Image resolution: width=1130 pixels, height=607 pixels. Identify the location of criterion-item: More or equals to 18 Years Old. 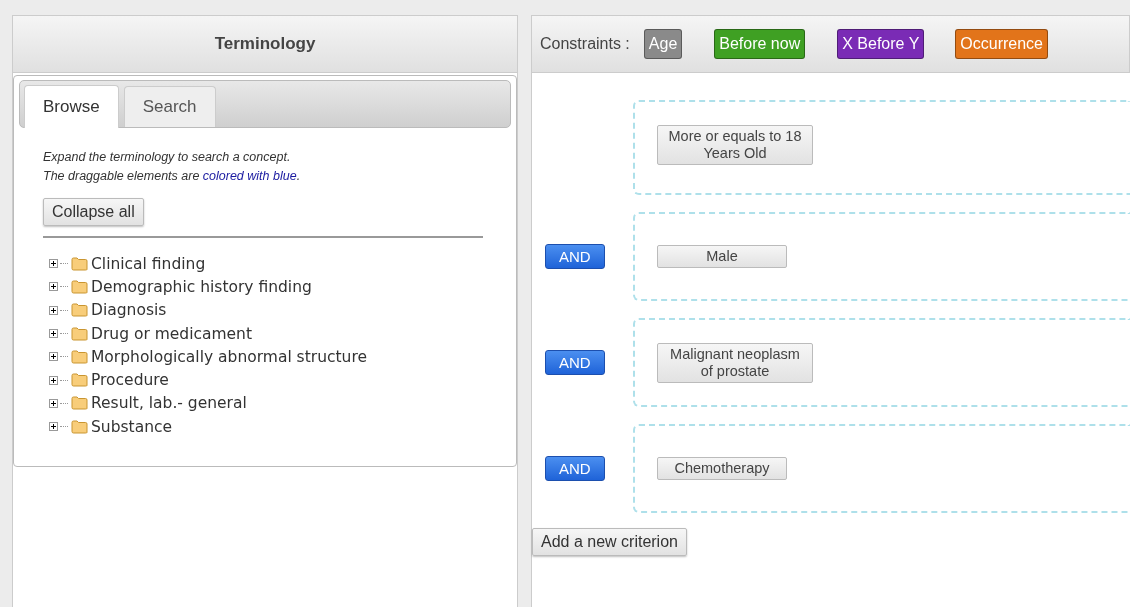
(735, 144).